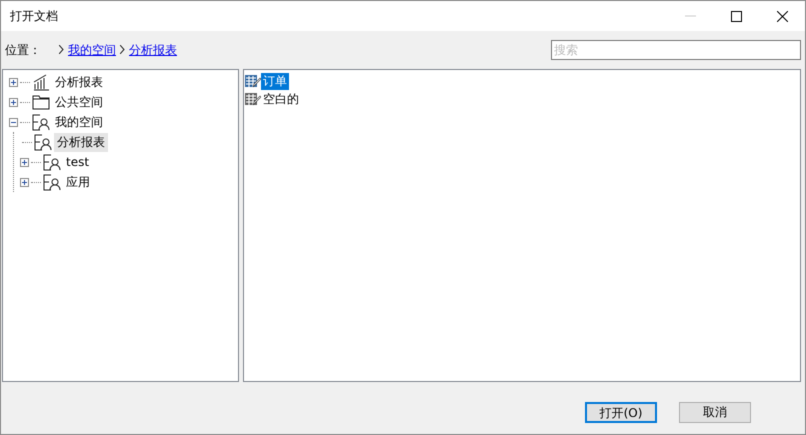  Describe the element at coordinates (41, 102) in the screenshot. I see `folder-icon` at that location.